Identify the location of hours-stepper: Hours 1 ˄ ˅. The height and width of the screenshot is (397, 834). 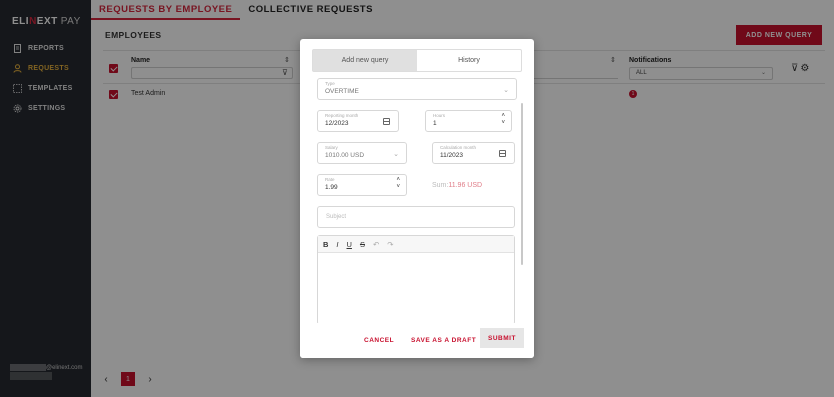
(468, 121).